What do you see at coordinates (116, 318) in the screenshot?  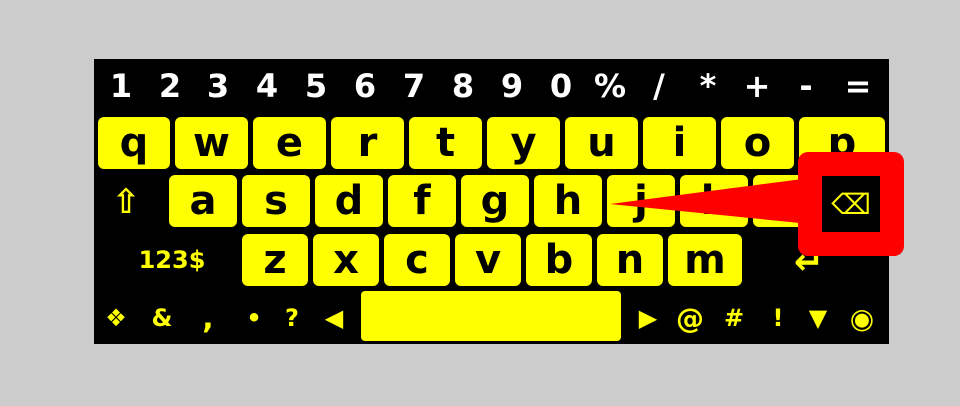 I see `four-diamond-icon: ❖` at bounding box center [116, 318].